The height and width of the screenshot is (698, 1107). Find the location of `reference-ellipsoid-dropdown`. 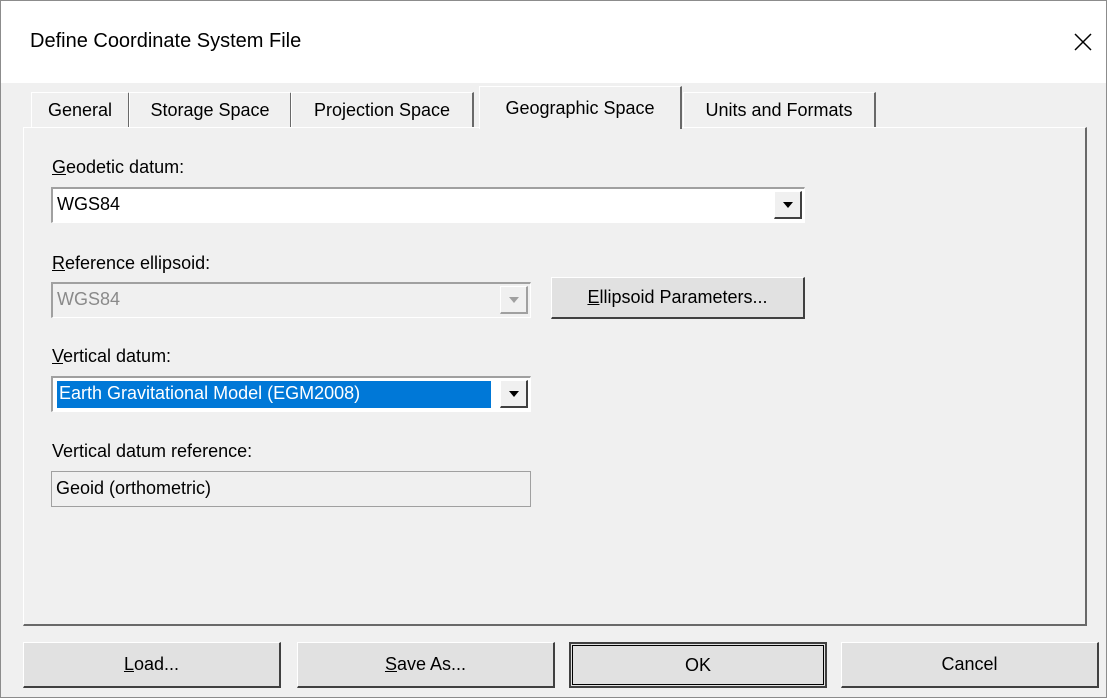

reference-ellipsoid-dropdown is located at coordinates (514, 300).